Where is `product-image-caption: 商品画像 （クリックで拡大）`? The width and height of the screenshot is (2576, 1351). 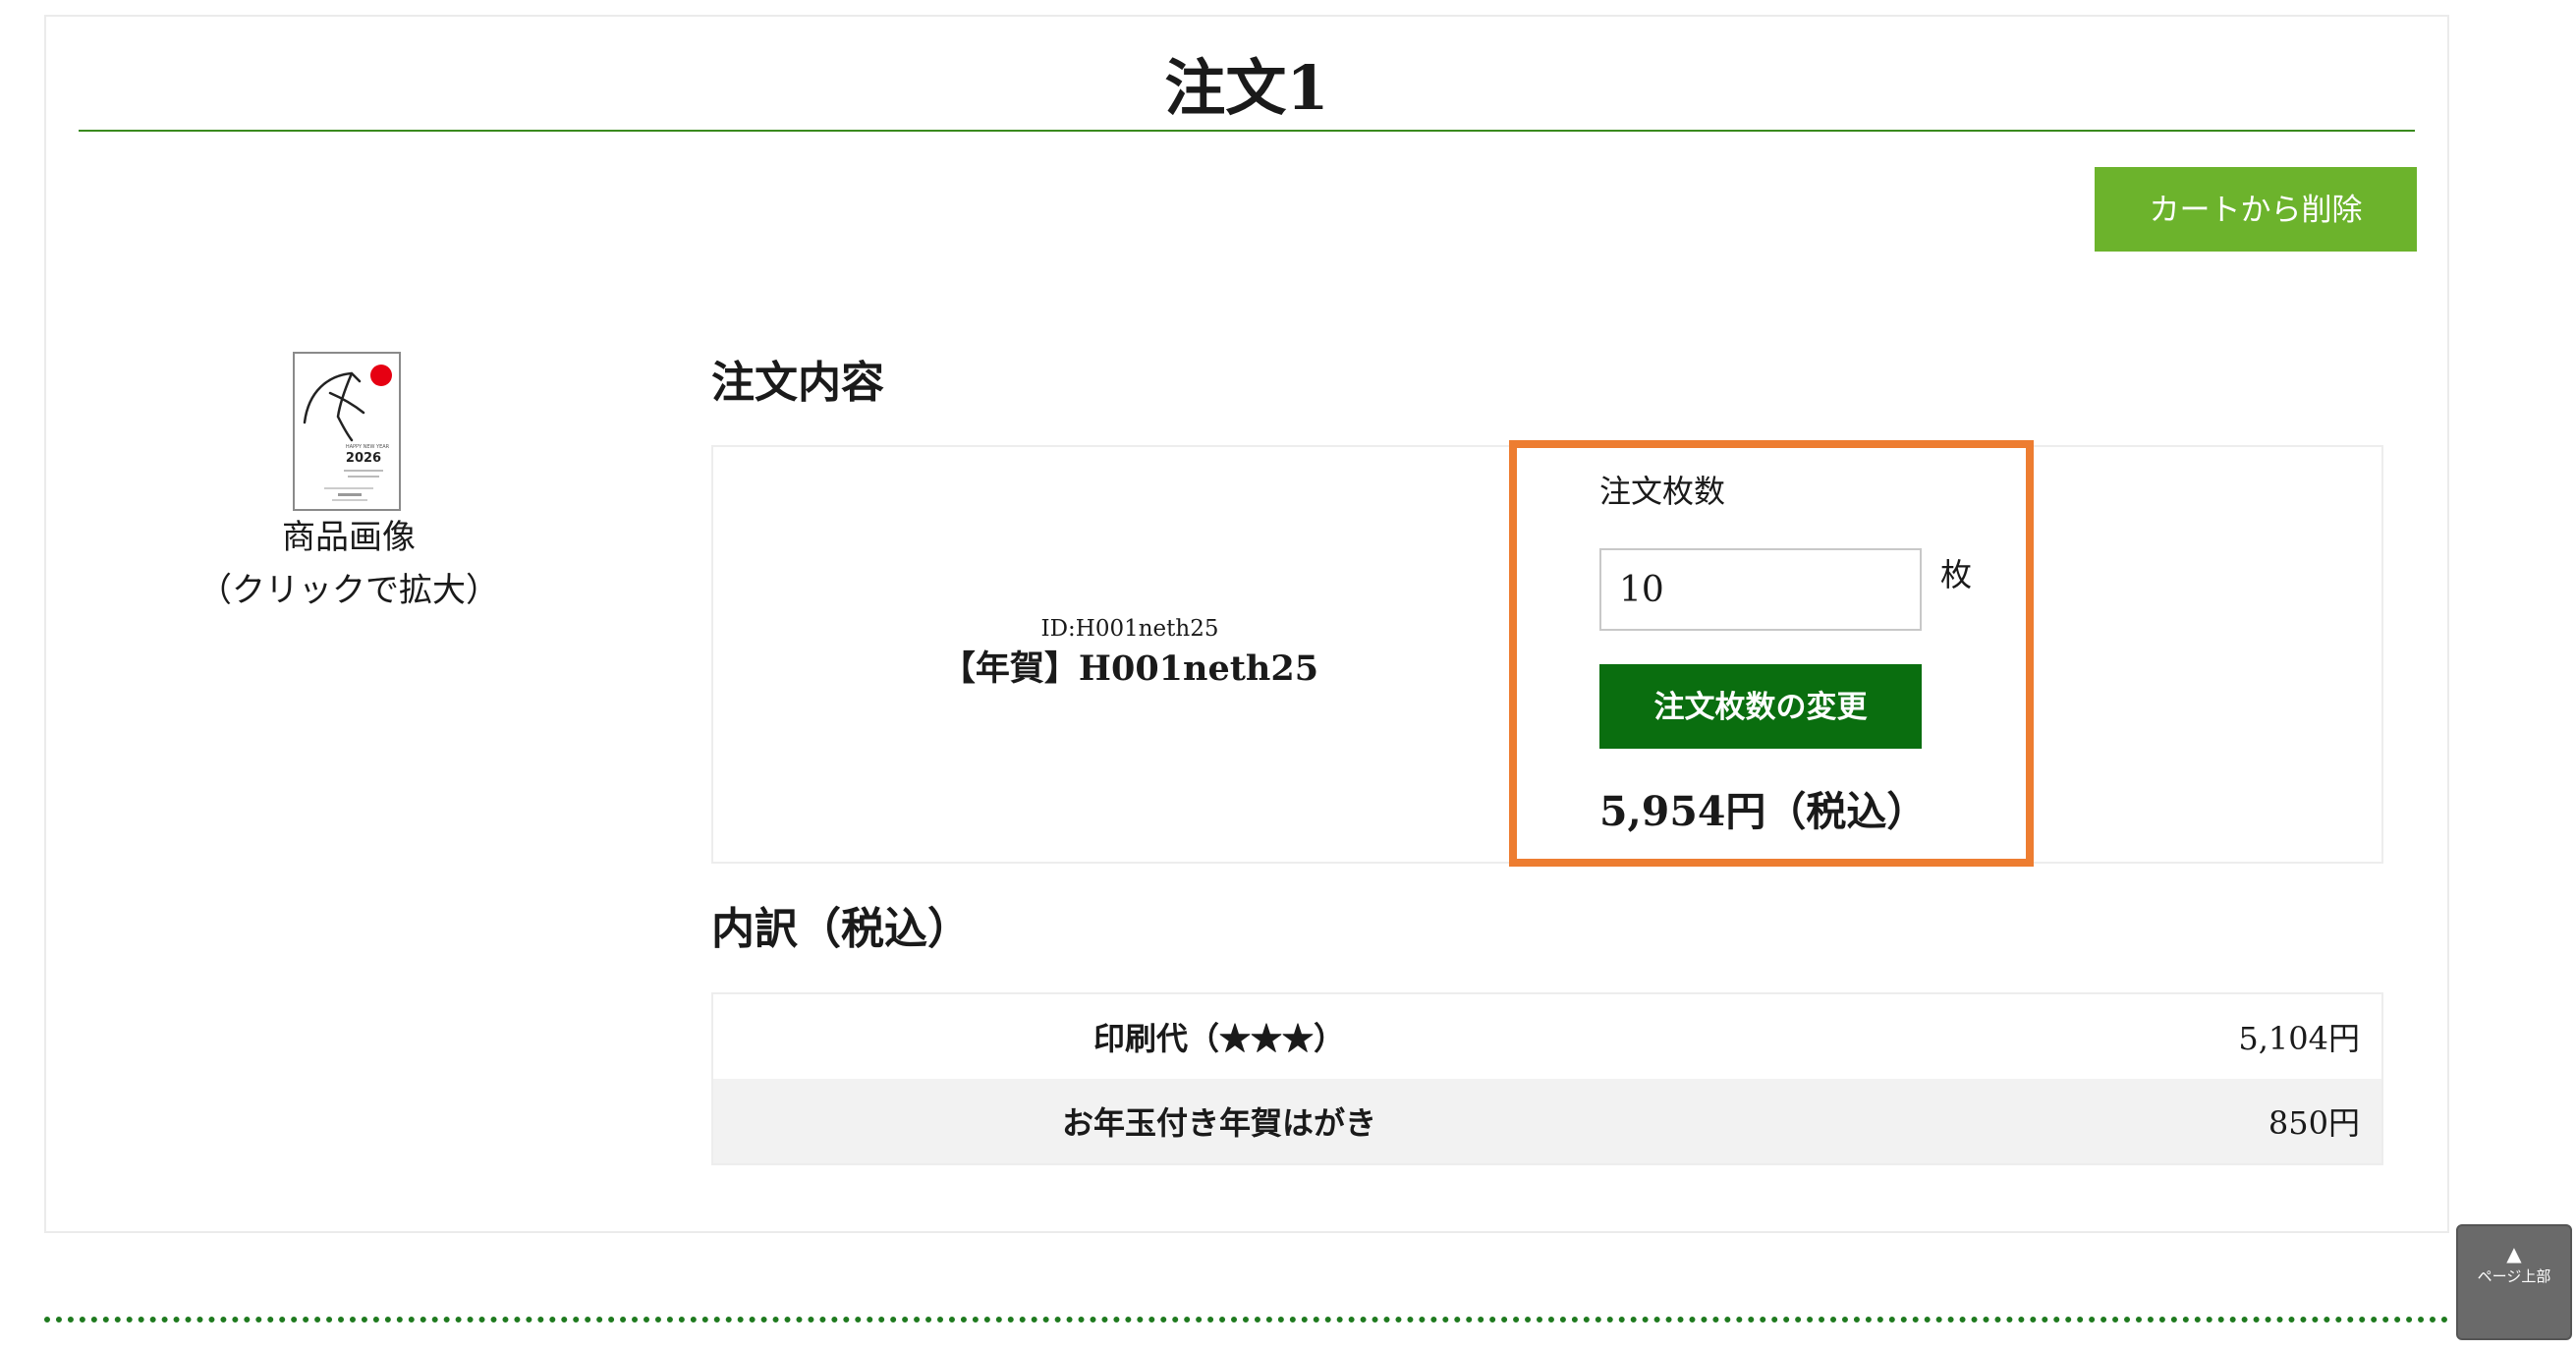
product-image-caption: 商品画像 （クリックで拡大） is located at coordinates (348, 564).